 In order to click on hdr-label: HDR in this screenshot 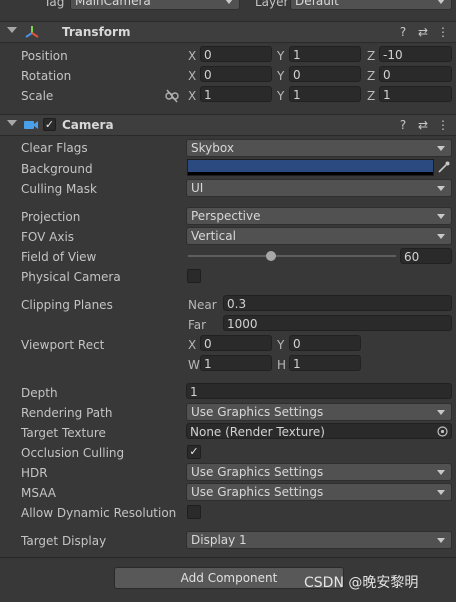, I will do `click(34, 473)`.